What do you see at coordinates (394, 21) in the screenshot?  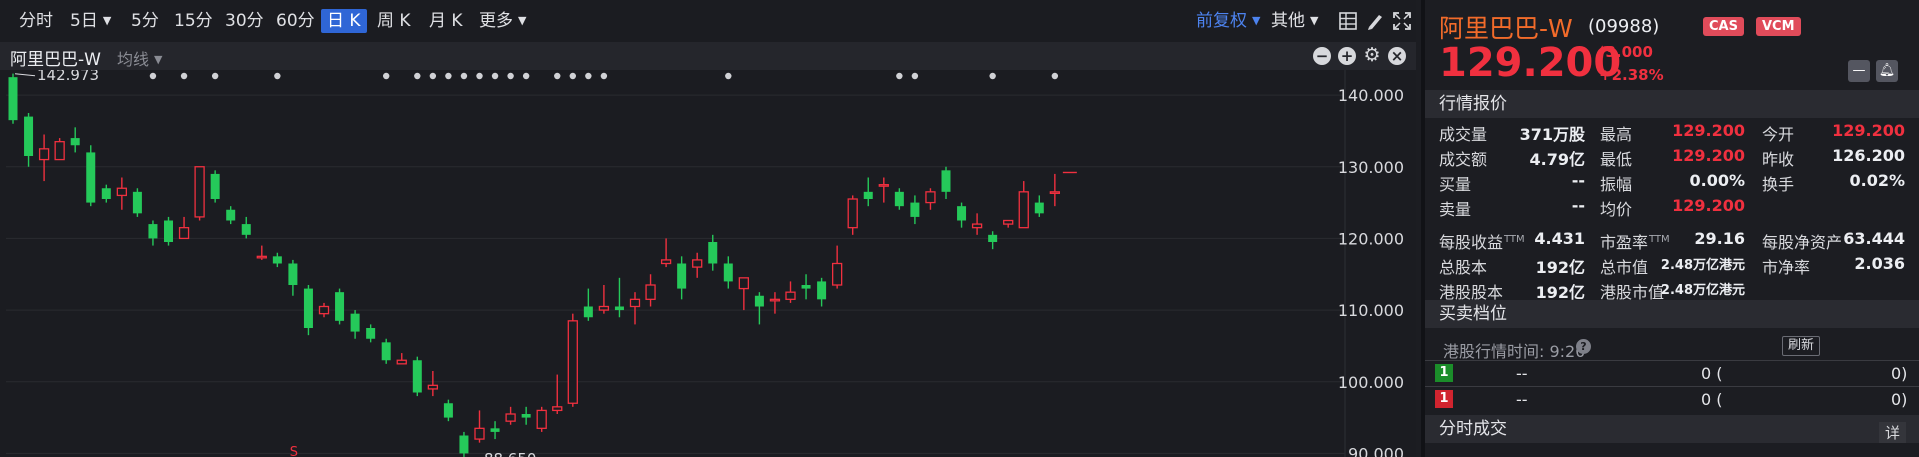 I see `period-weekly-k: 周 K` at bounding box center [394, 21].